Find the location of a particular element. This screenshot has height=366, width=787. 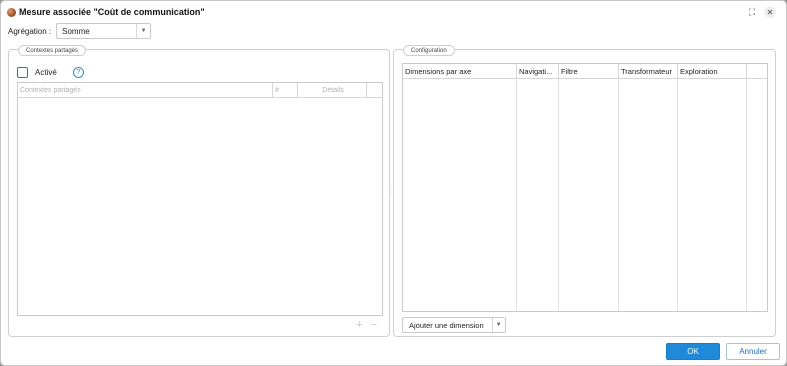

aggregation-row: Agrégation : Somme ▼ is located at coordinates (80, 31).